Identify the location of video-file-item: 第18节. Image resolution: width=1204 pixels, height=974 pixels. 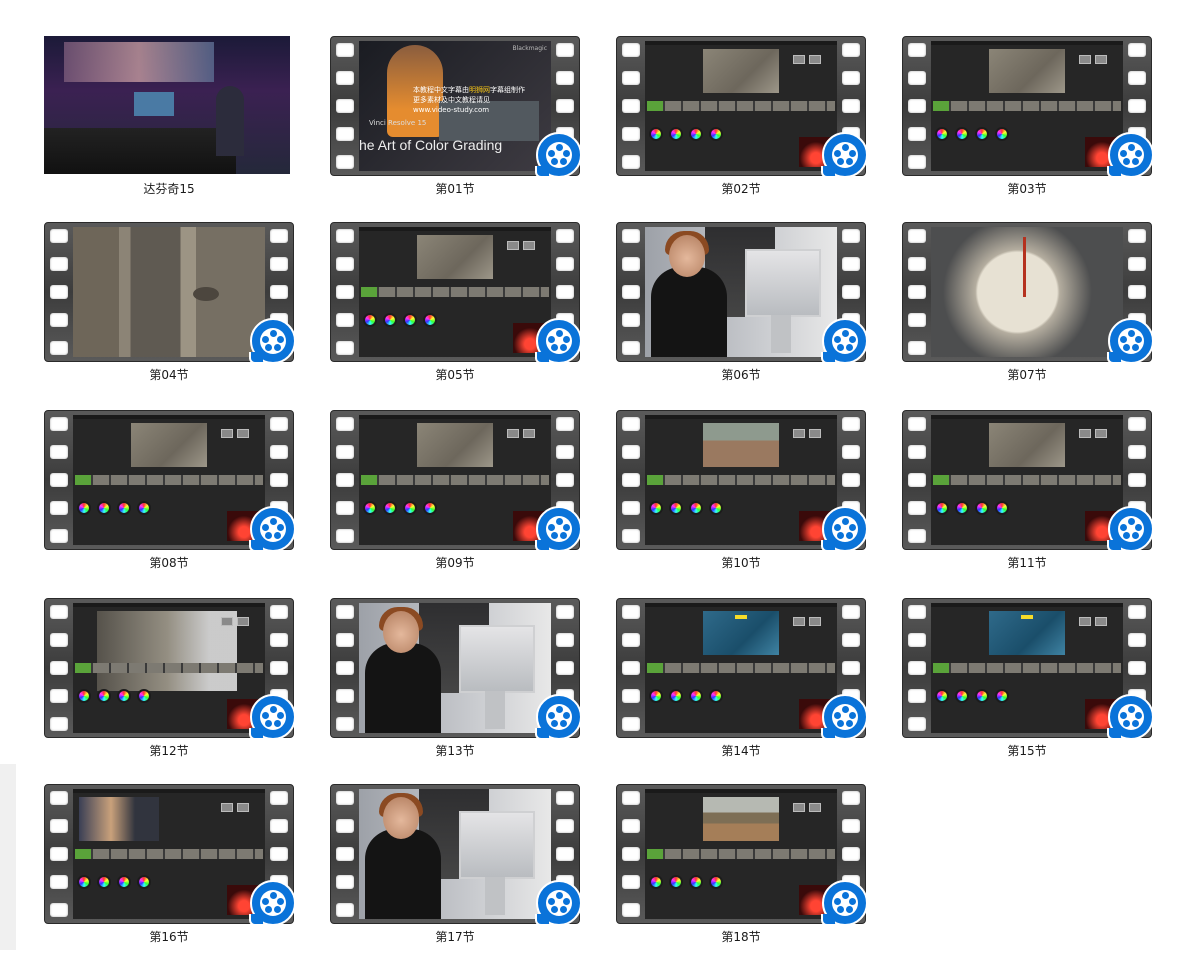
(742, 872).